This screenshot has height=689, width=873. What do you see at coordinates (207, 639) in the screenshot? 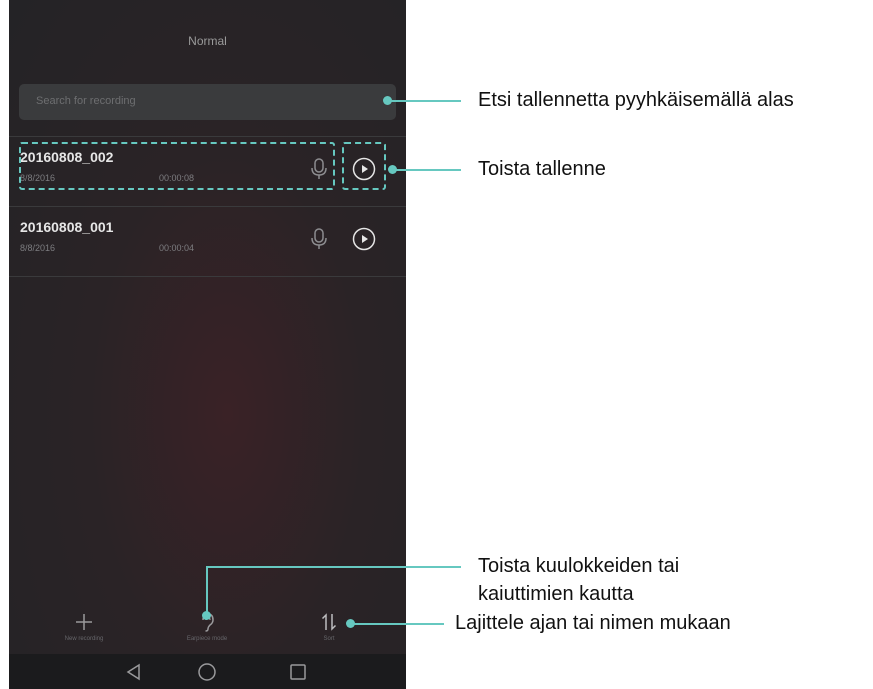
I see `earpiece-mode-label: Earpiece mode` at bounding box center [207, 639].